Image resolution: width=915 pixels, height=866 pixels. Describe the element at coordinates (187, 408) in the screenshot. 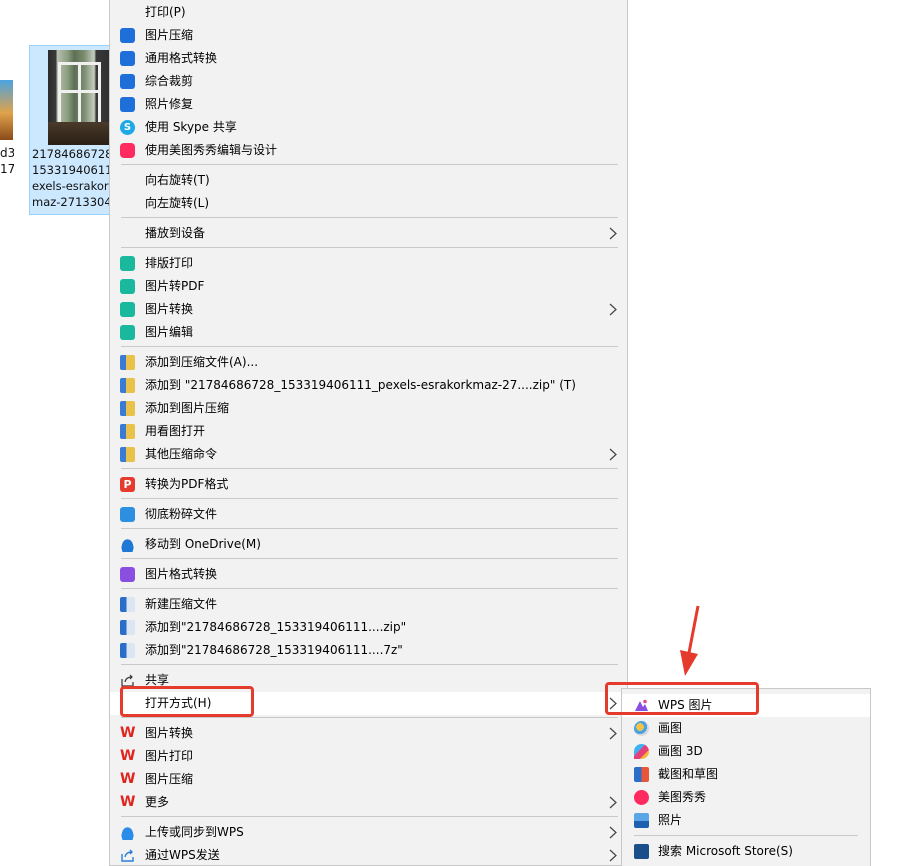

I see `menu-item-label: 添加到图片压缩` at that location.